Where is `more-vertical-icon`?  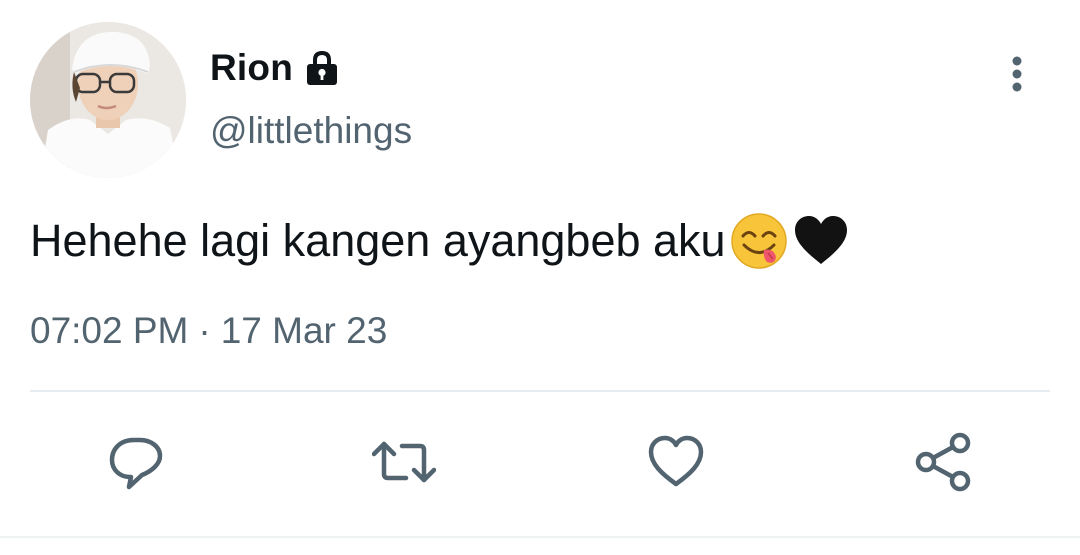
more-vertical-icon is located at coordinates (1017, 74).